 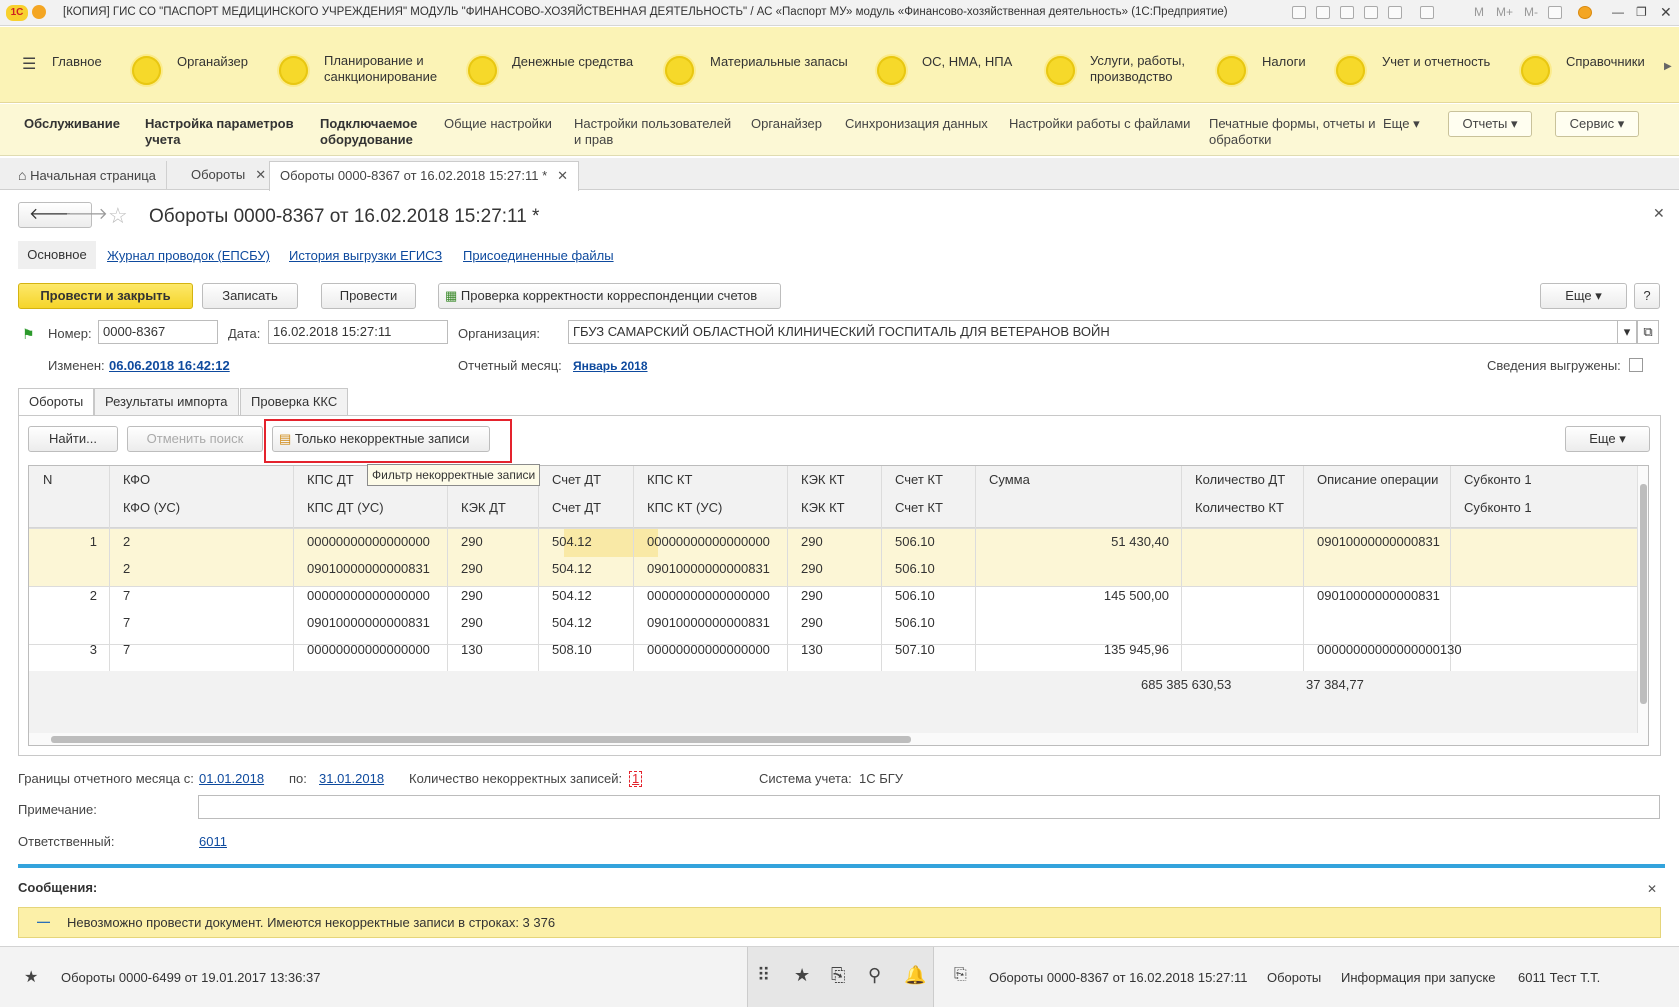 I want to click on forward-arrow-icon: 🡒, so click(x=86, y=215).